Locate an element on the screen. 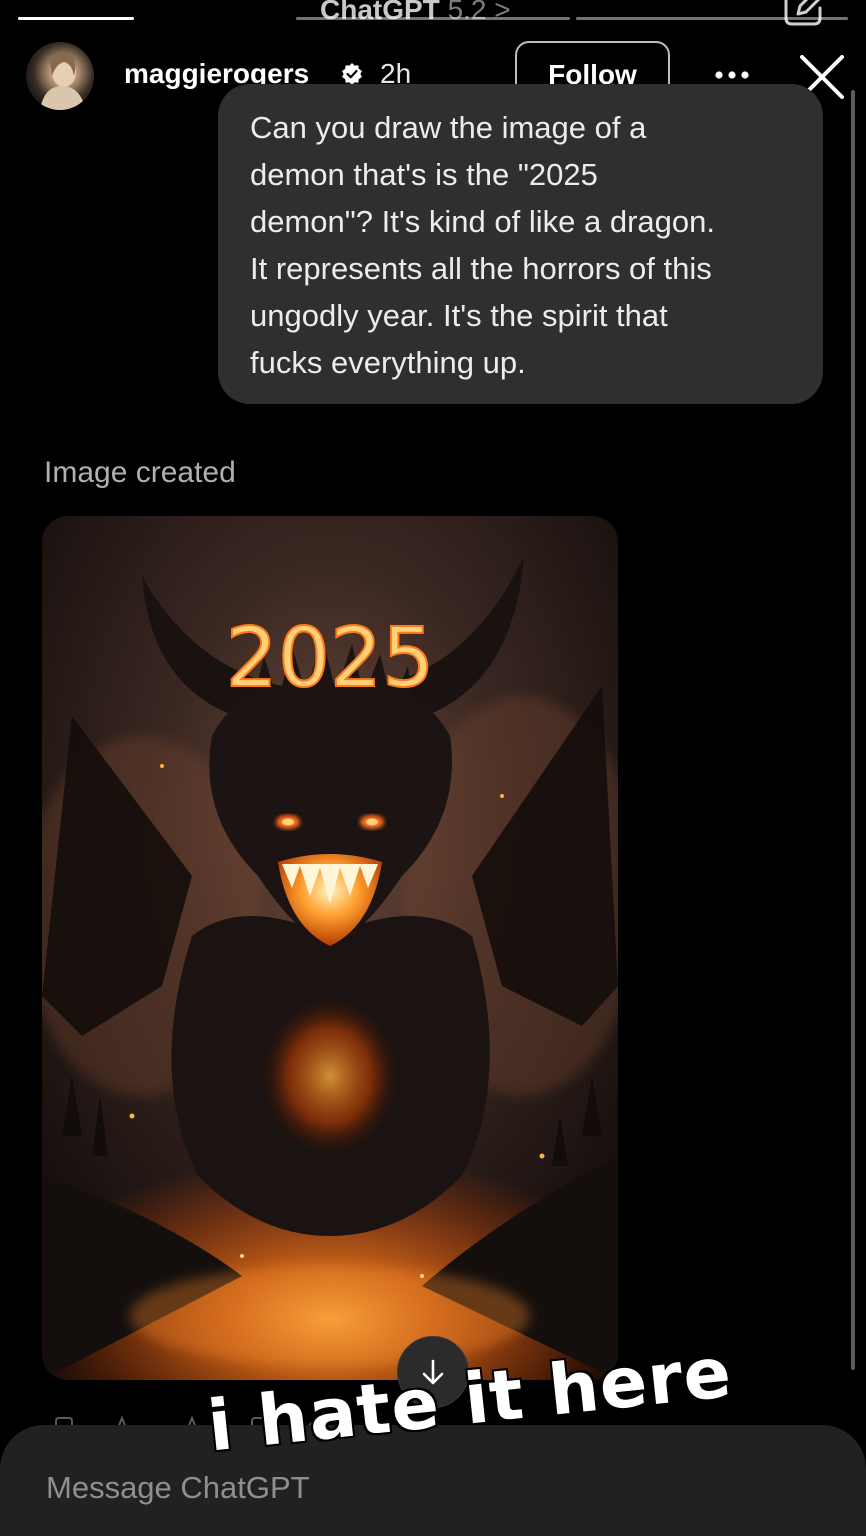  image-year-text: 2025 is located at coordinates (330, 658).